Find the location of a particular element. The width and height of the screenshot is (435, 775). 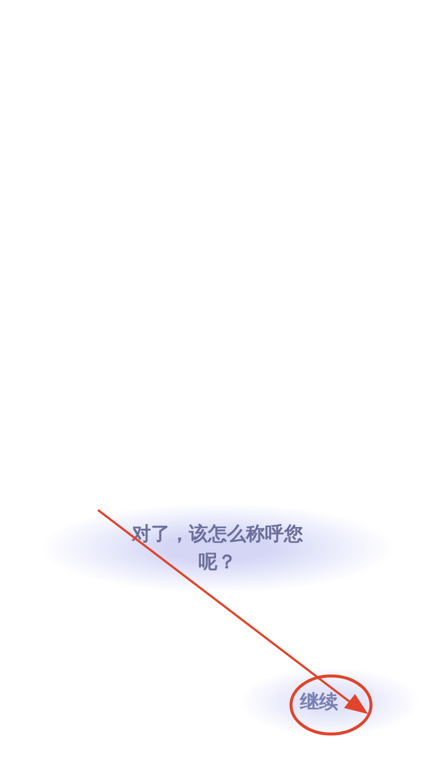

continue-button: 继续 is located at coordinates (319, 702).